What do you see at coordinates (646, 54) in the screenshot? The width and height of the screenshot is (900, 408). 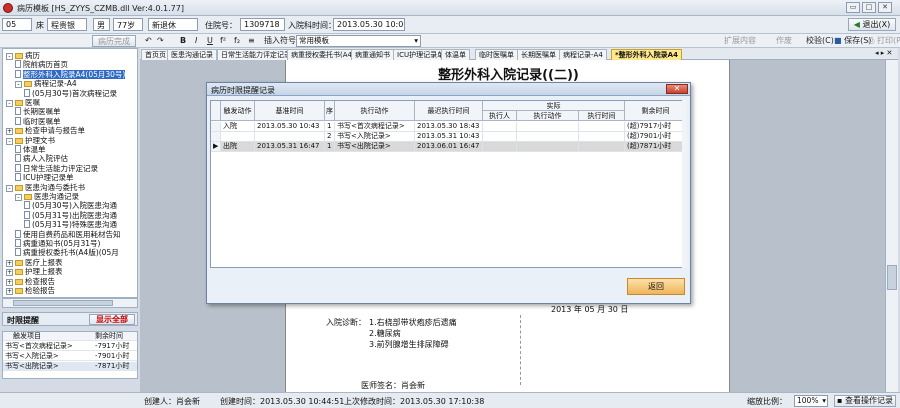 I see `document-tab: *整形外科入院录A4` at bounding box center [646, 54].